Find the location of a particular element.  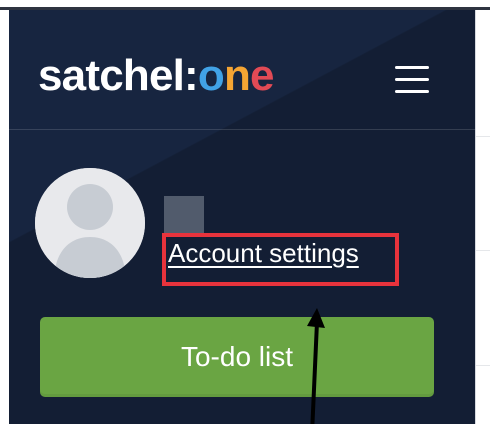

content-divider-one is located at coordinates (483, 136).